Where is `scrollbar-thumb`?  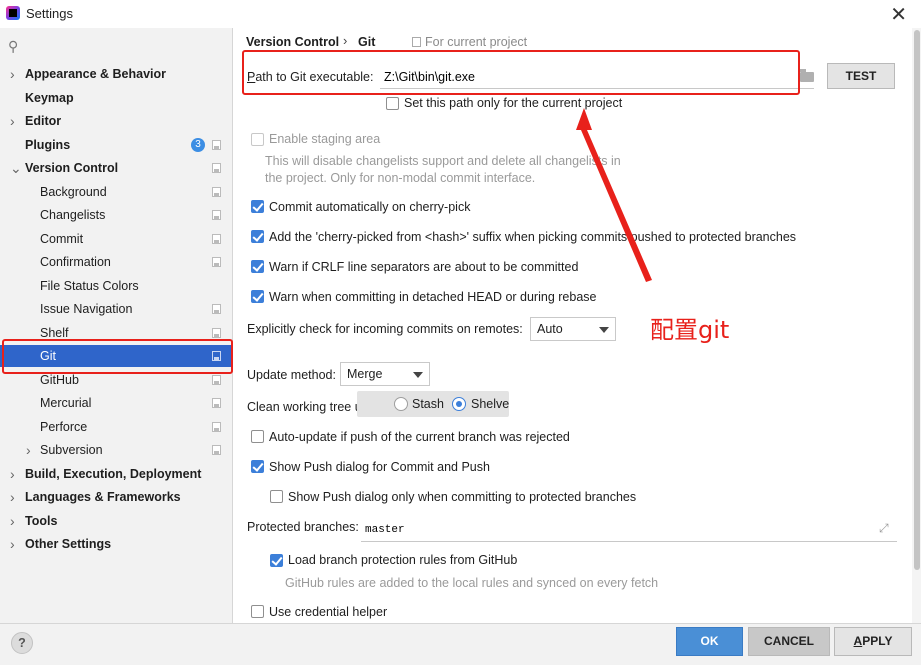
scrollbar-thumb is located at coordinates (917, 300).